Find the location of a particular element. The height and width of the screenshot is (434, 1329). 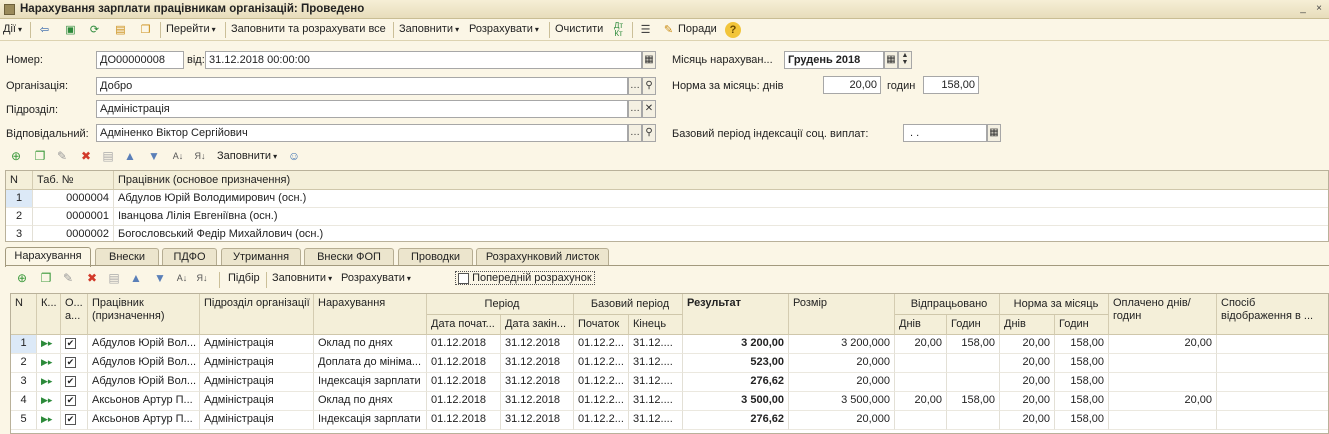

column-header: Працівник (основое призначення) is located at coordinates (721, 180).